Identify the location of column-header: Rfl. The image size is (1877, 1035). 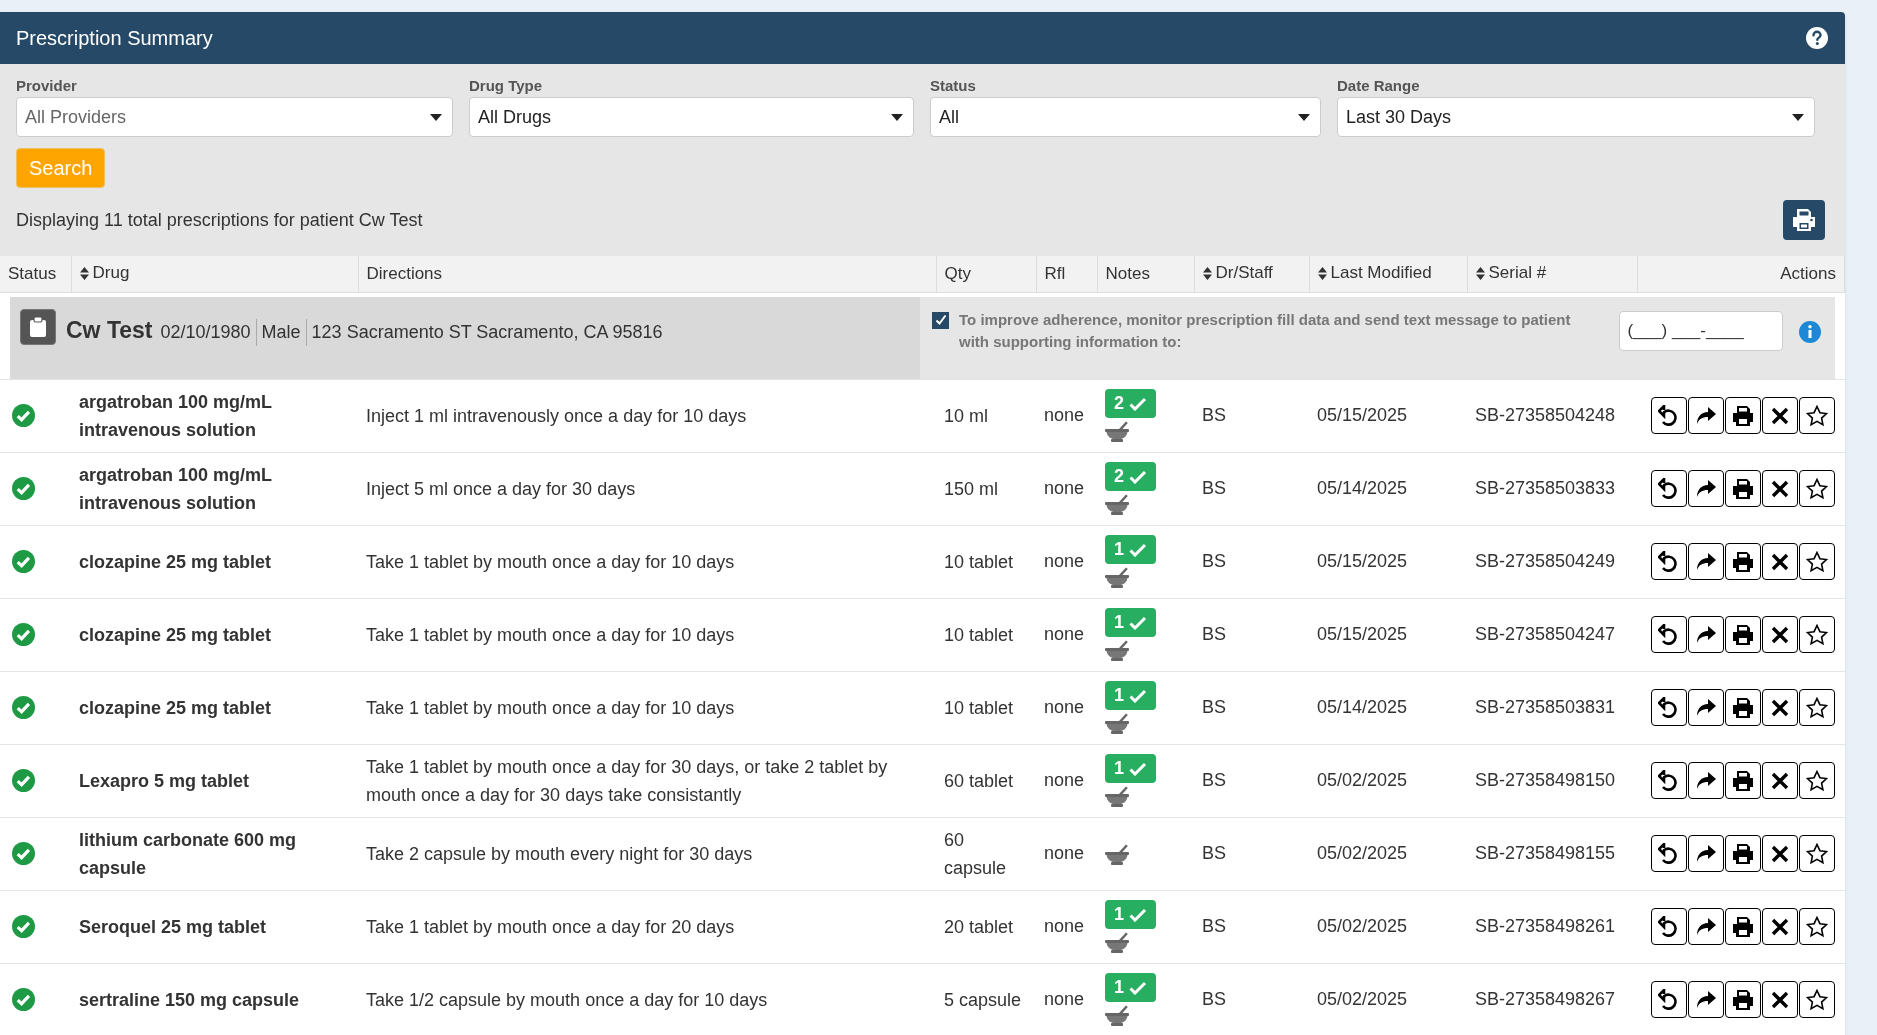
(1055, 274).